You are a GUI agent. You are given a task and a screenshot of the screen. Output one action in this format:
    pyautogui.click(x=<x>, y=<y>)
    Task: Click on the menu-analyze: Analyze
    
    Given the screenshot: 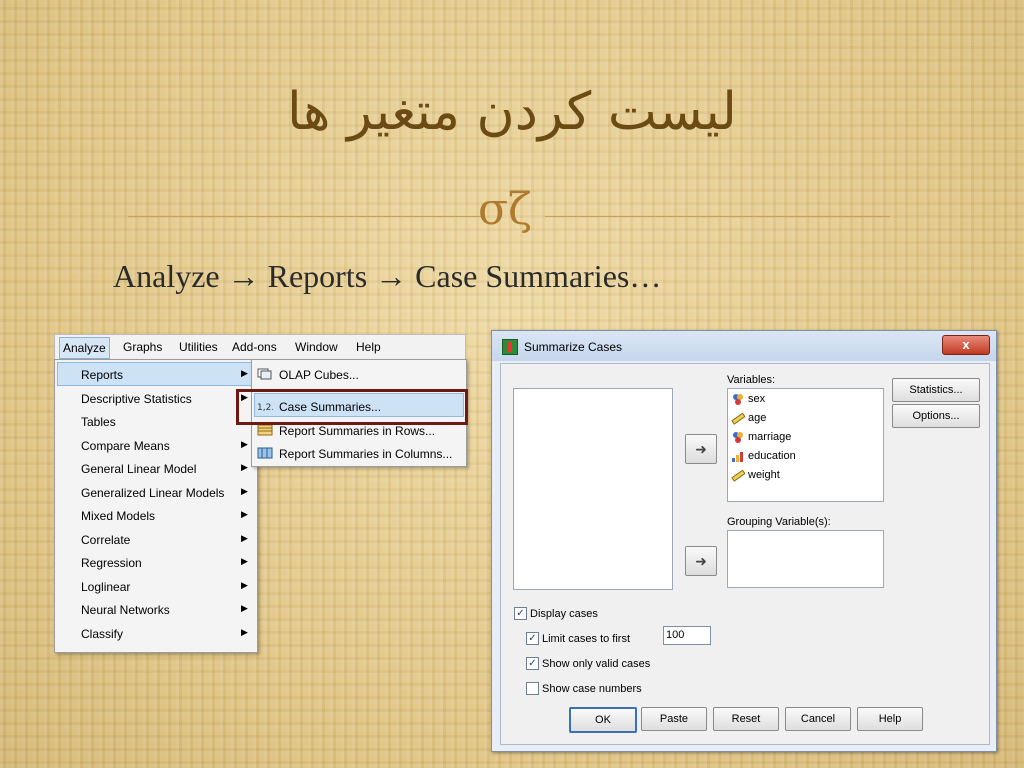 What is the action you would take?
    pyautogui.click(x=84, y=348)
    